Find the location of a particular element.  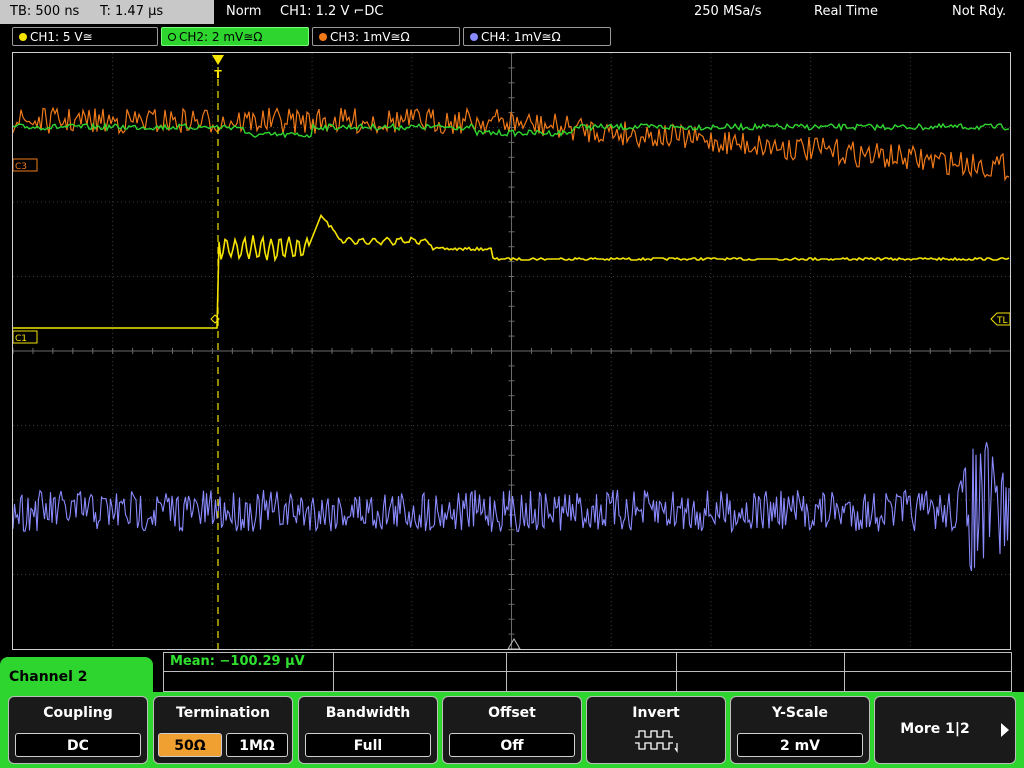

channel-3-dot-icon is located at coordinates (323, 37).